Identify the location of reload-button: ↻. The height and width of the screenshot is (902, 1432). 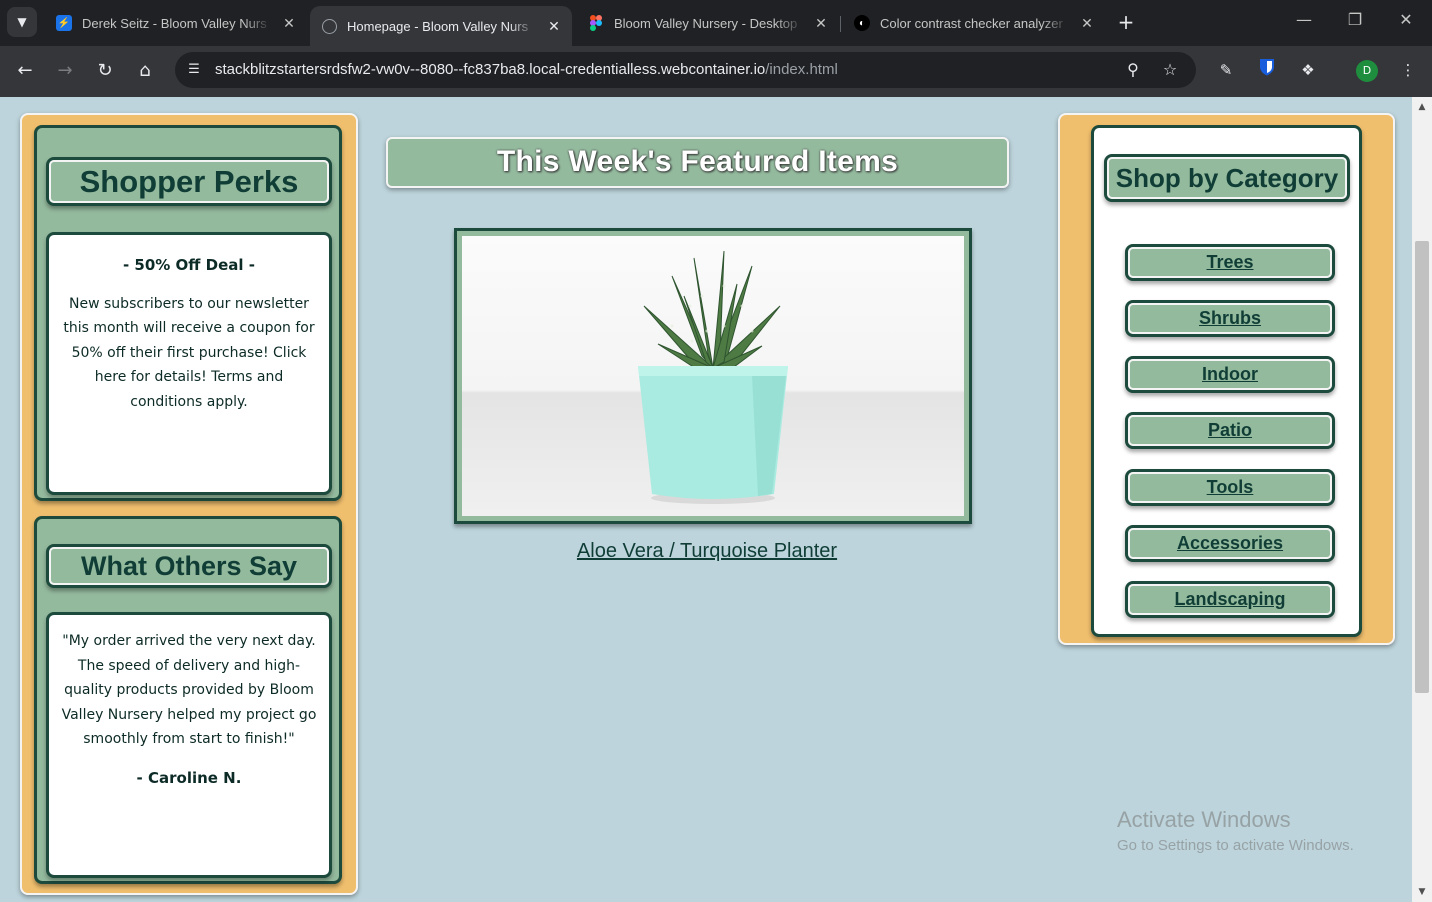
(105, 71).